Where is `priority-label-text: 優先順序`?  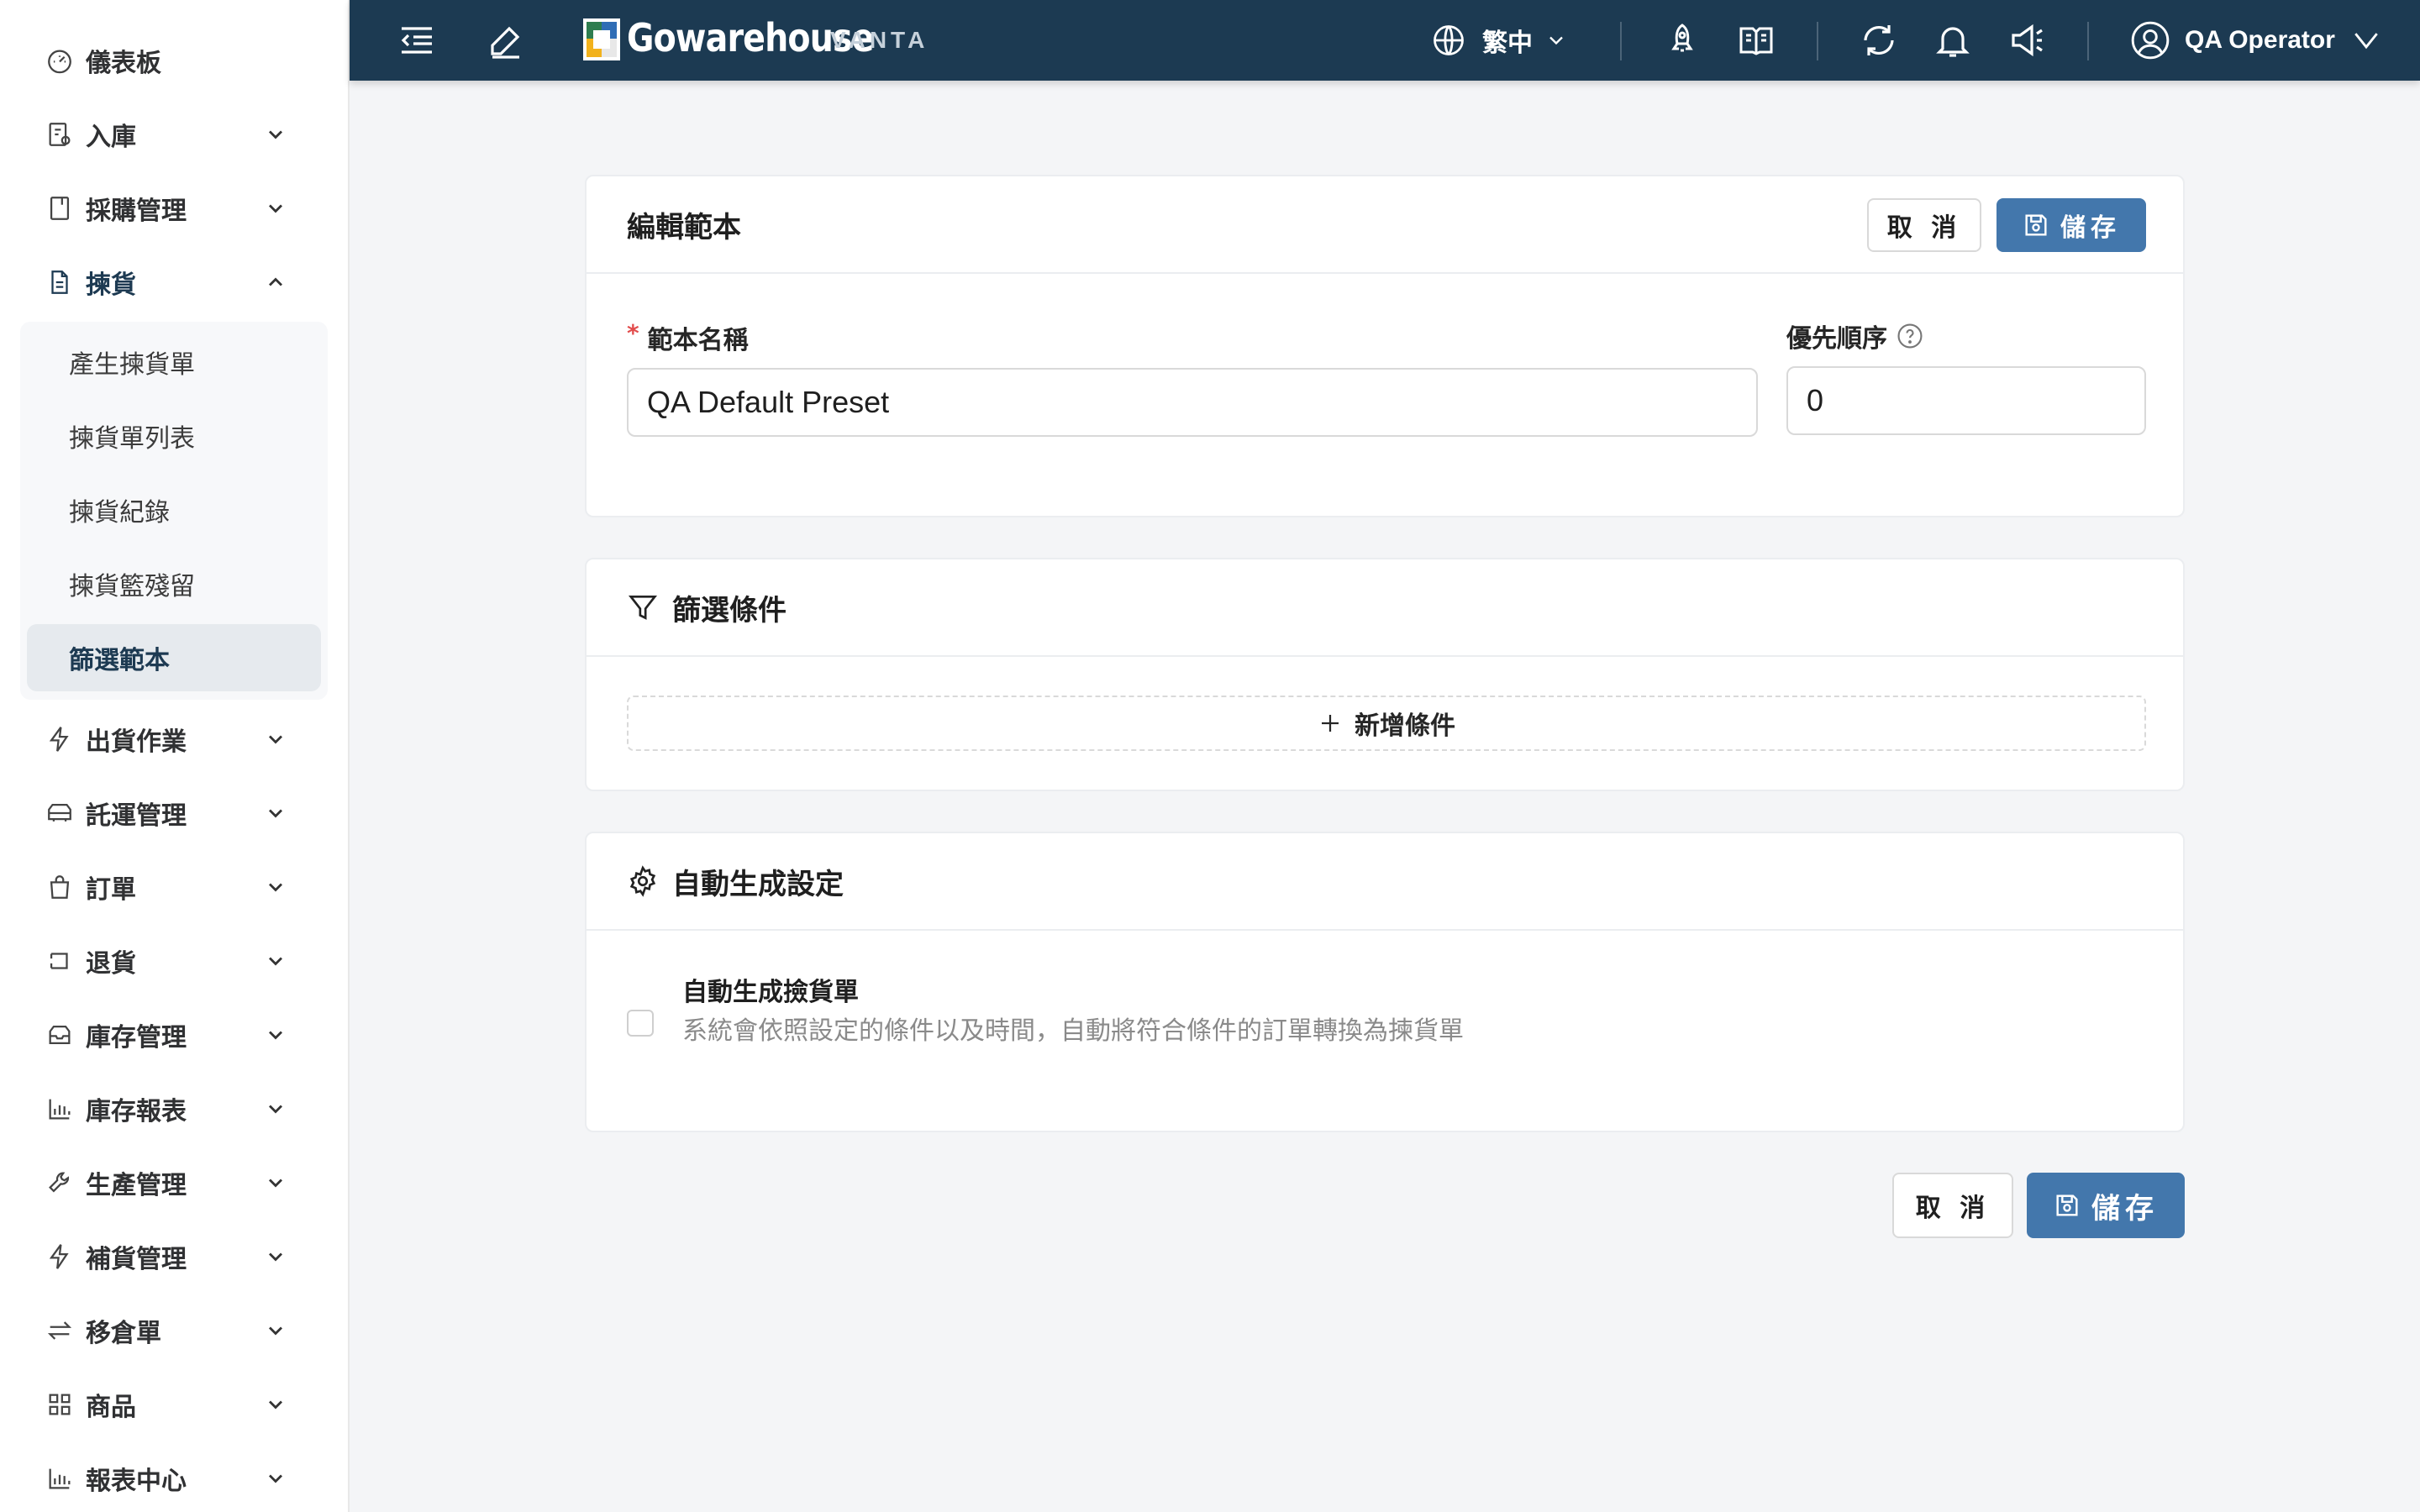 priority-label-text: 優先順序 is located at coordinates (1836, 339).